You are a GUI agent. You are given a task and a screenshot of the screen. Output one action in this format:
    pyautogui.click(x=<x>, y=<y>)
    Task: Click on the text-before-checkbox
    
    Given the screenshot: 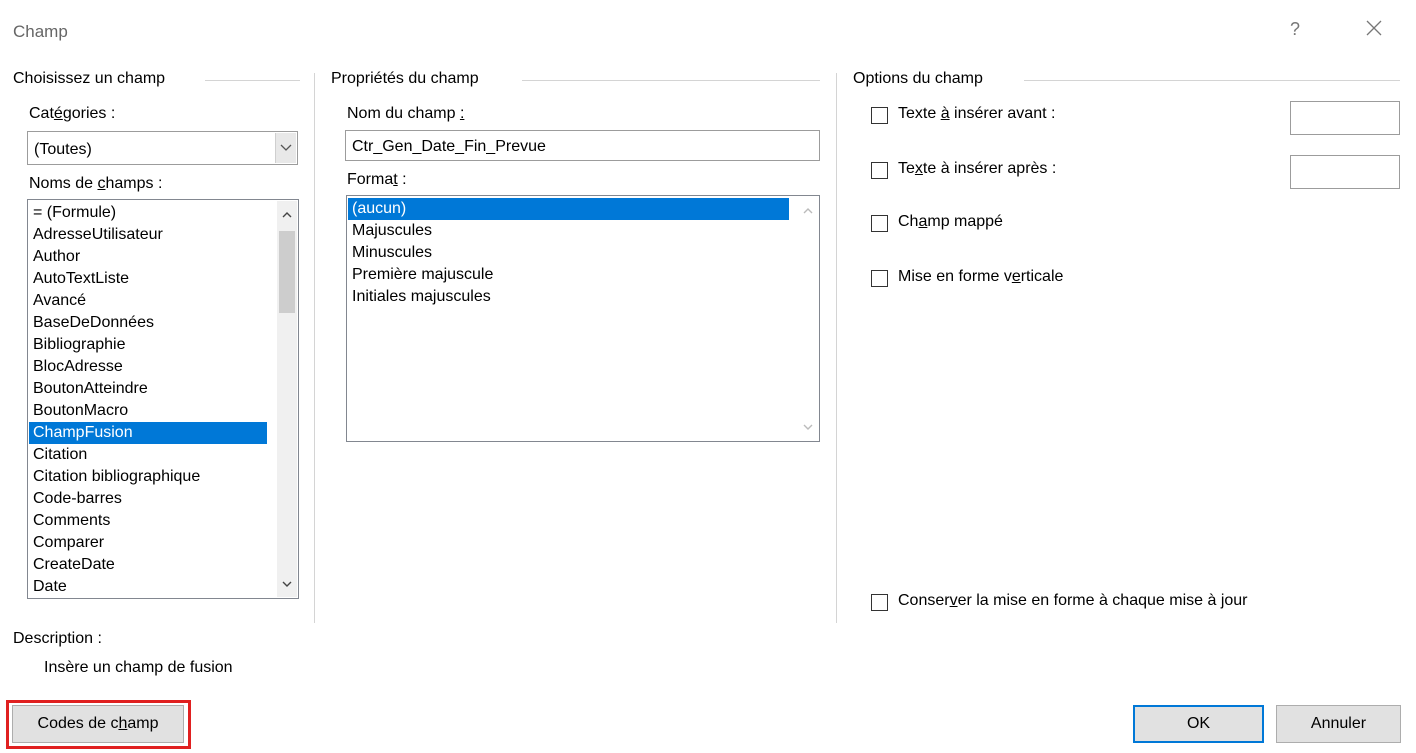 What is the action you would take?
    pyautogui.click(x=879, y=115)
    